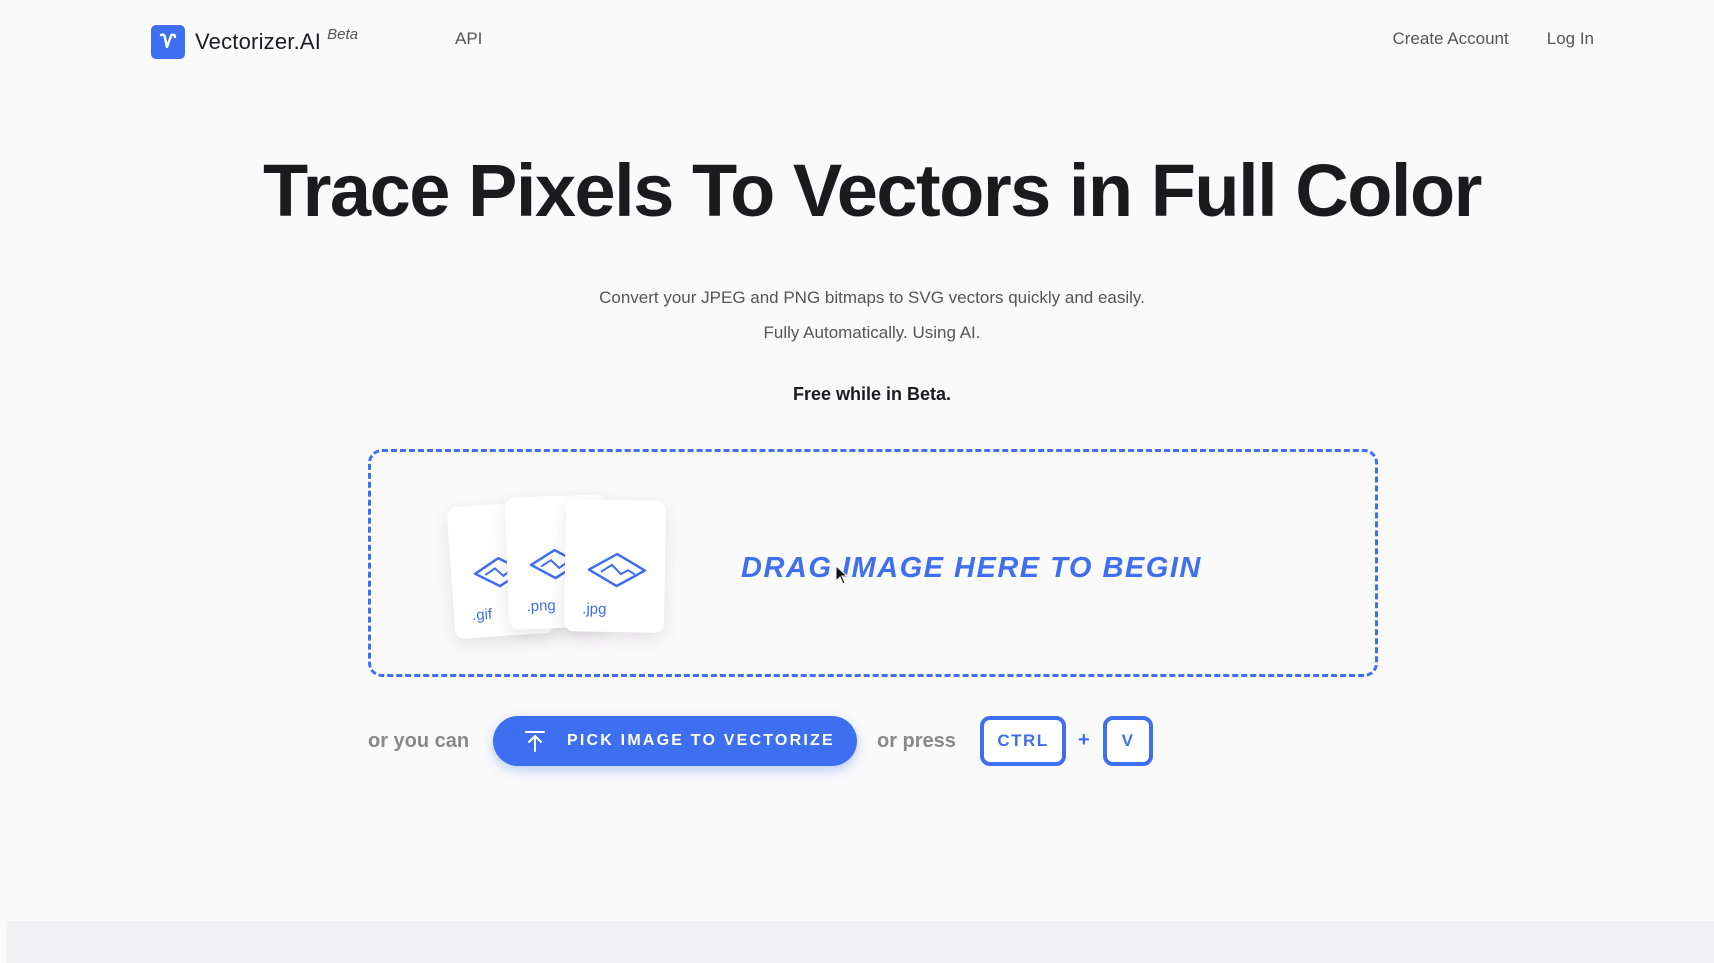 The width and height of the screenshot is (1714, 963). I want to click on beta-badge: Beta, so click(342, 34).